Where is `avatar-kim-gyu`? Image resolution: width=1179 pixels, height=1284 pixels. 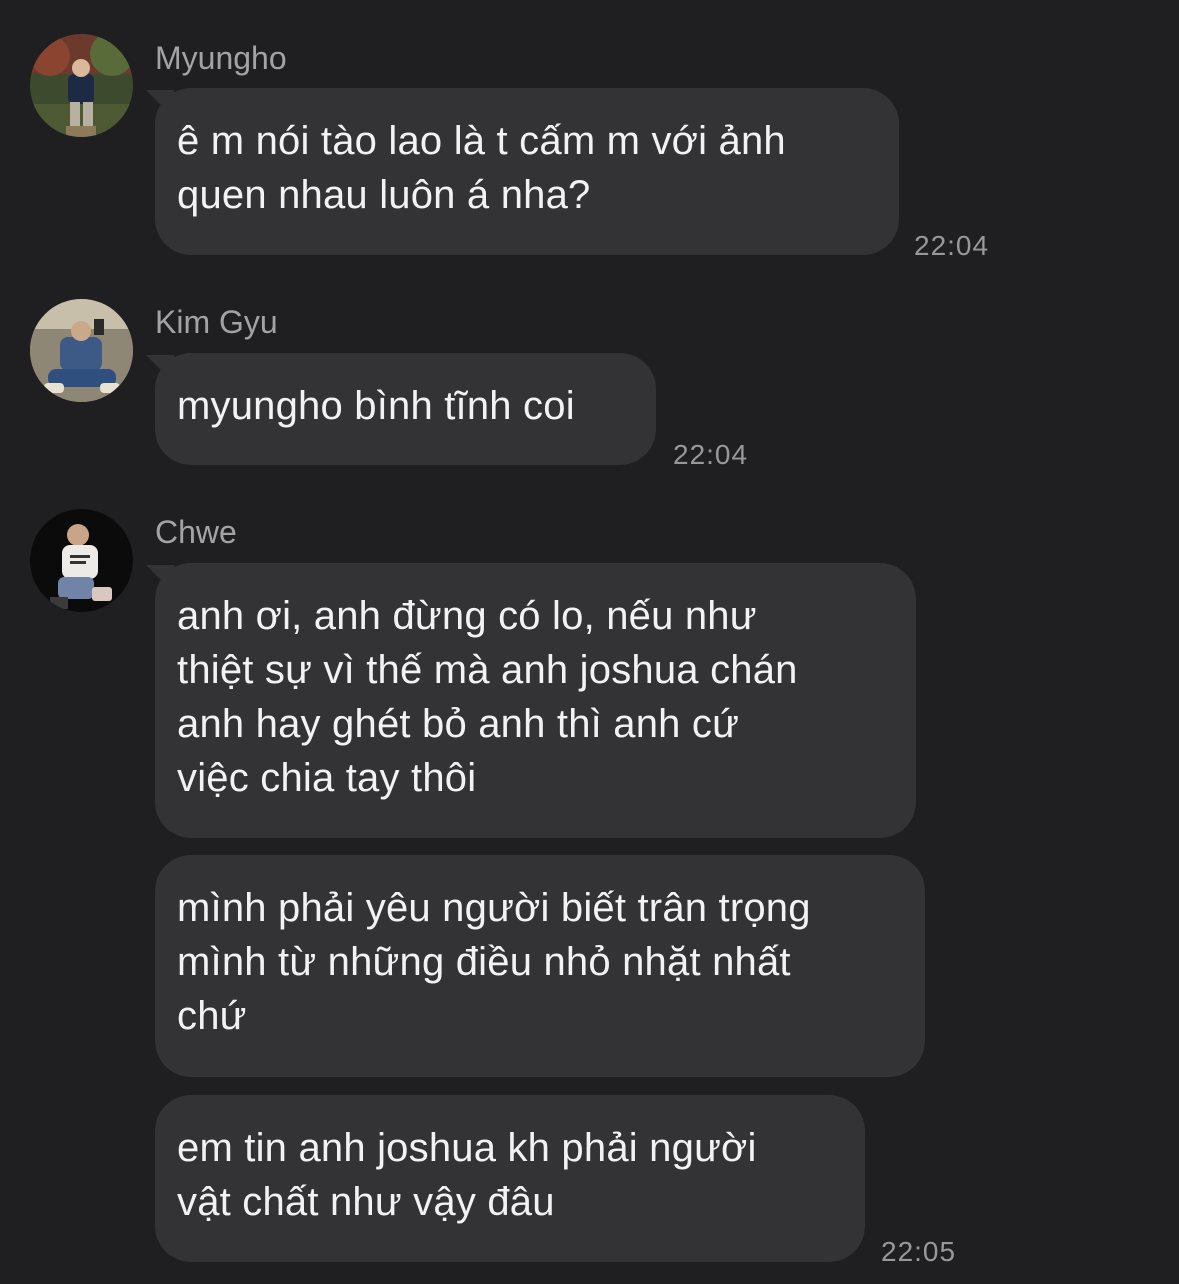 avatar-kim-gyu is located at coordinates (81, 350).